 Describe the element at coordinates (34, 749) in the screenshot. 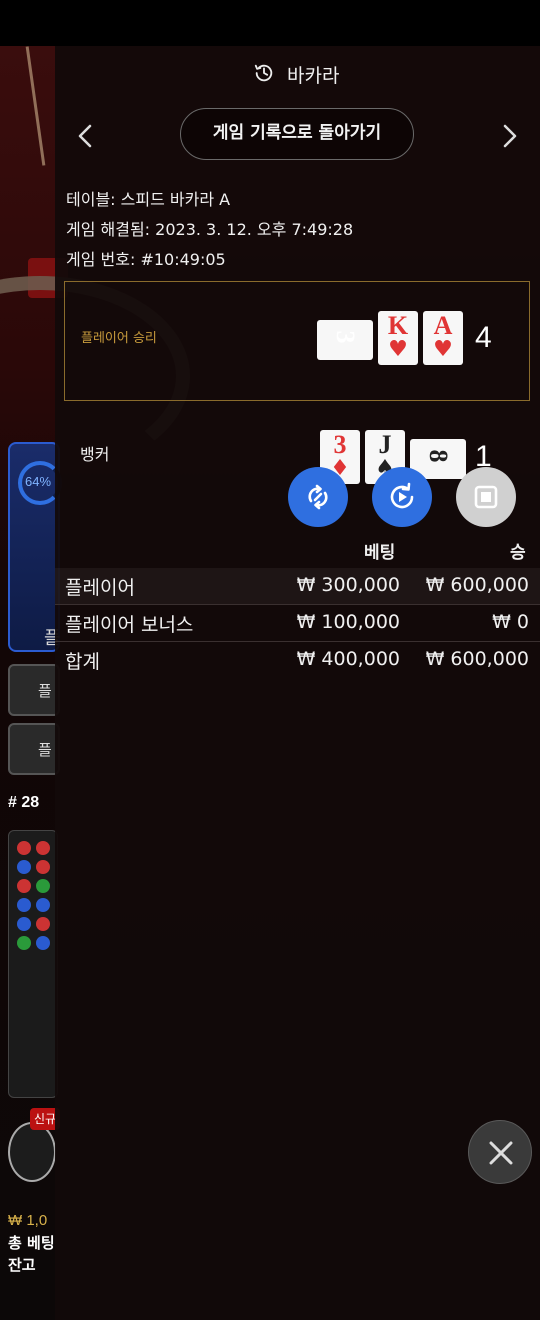

I see `side-bet-button-2: 플` at that location.